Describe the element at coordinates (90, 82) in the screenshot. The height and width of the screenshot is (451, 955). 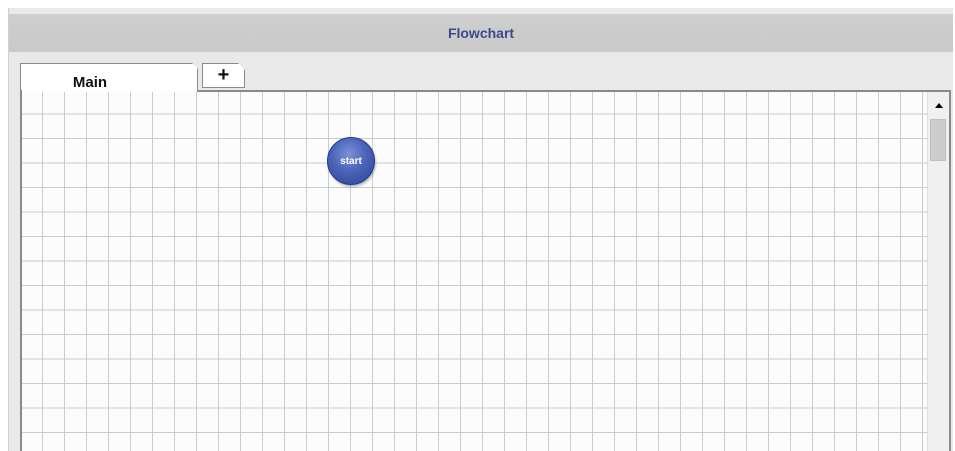
I see `tab-main-label: Main` at that location.